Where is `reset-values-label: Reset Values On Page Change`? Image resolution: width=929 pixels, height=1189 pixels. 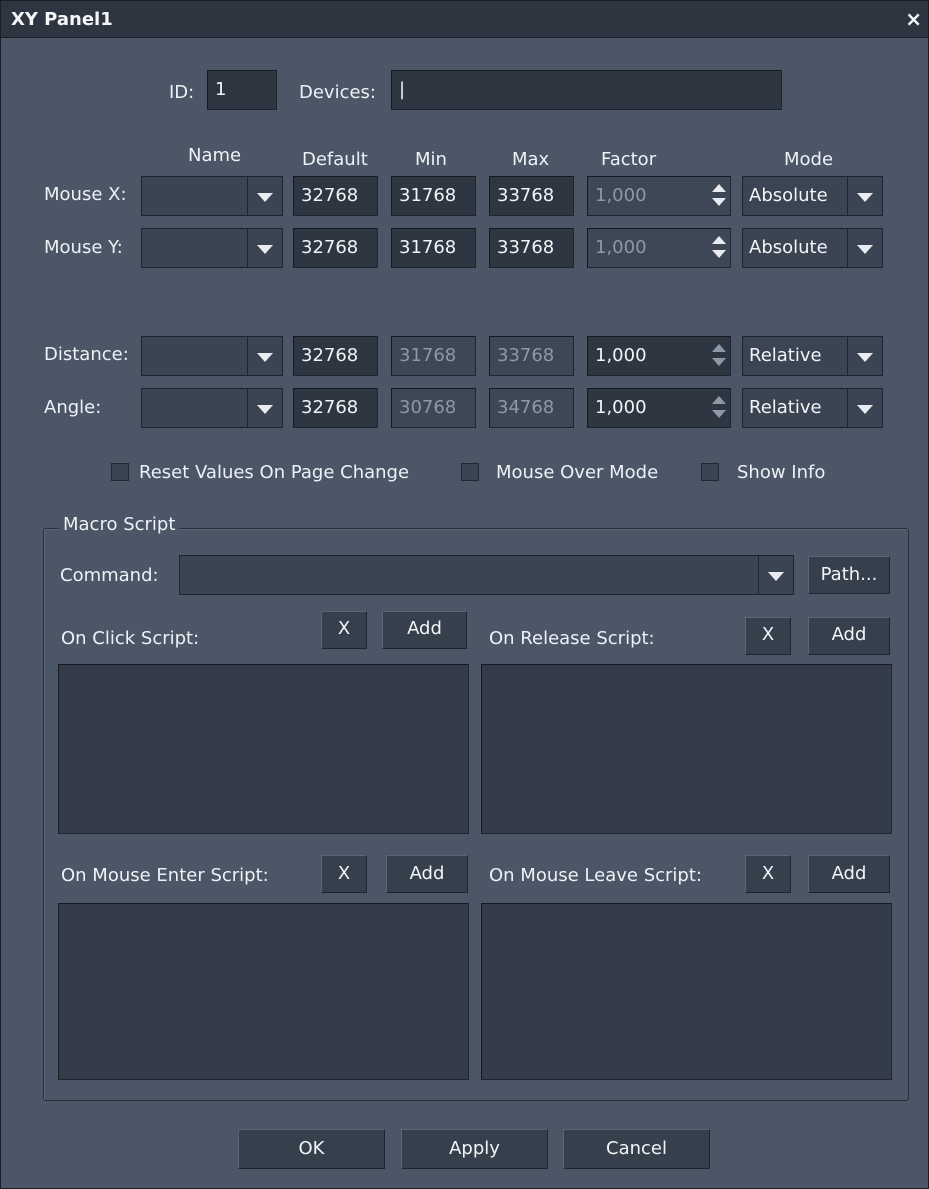 reset-values-label: Reset Values On Page Change is located at coordinates (274, 472).